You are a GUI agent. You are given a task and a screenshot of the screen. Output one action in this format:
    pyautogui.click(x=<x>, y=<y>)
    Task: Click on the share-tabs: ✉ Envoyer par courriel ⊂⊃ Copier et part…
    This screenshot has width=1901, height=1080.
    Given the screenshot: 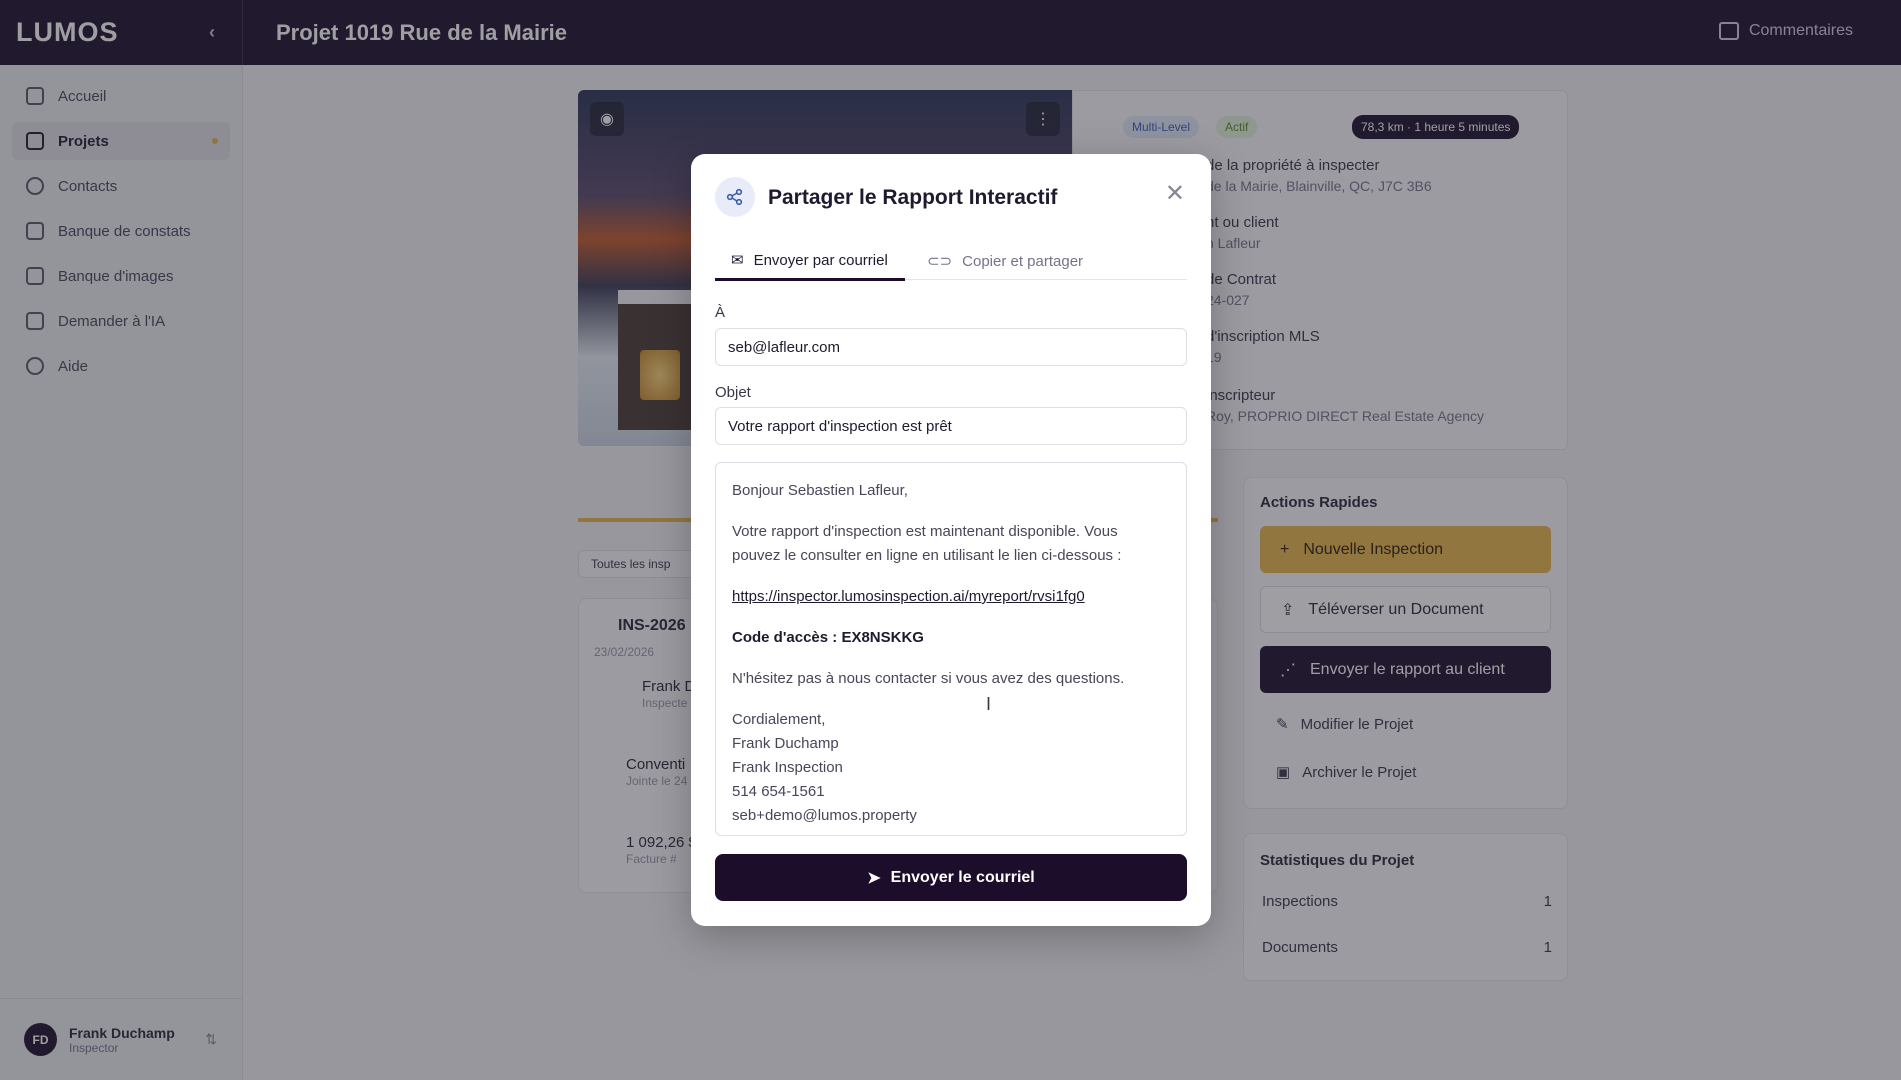 What is the action you would take?
    pyautogui.click(x=951, y=261)
    